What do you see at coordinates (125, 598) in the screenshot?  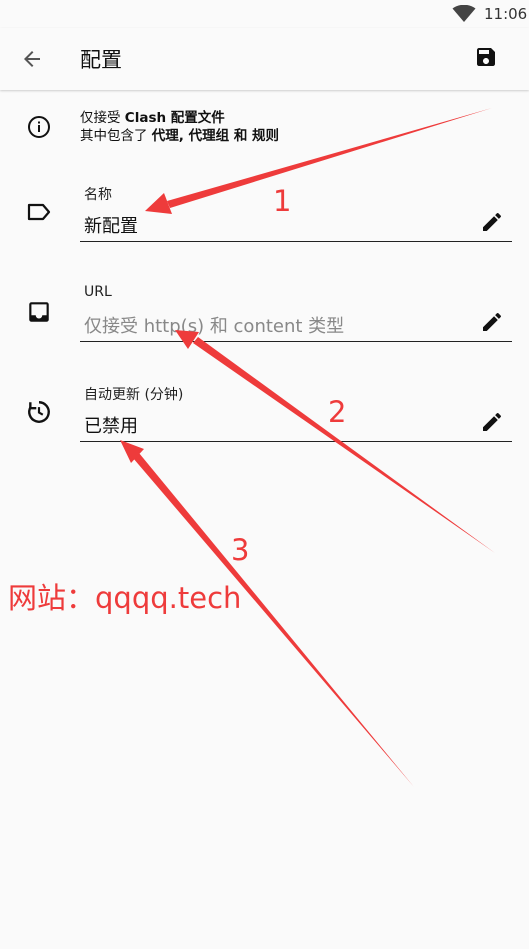 I see `watermark-text: 网站：qqqq.tech` at bounding box center [125, 598].